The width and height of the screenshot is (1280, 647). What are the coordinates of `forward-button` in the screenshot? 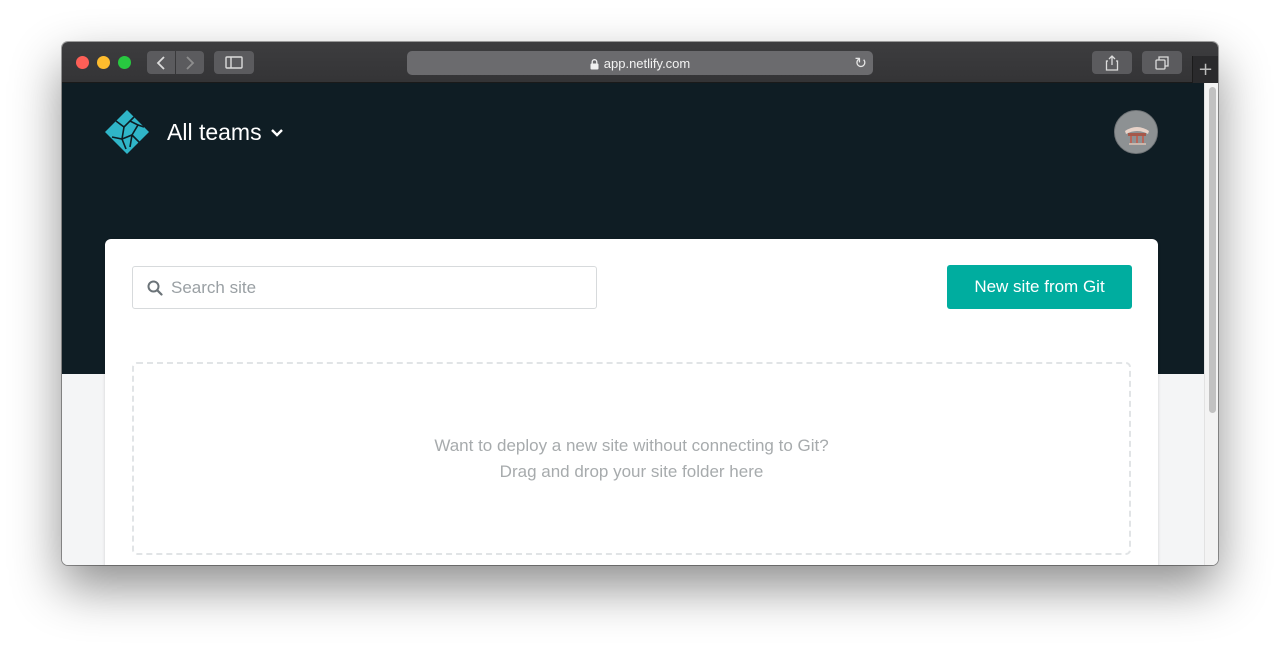 It's located at (190, 62).